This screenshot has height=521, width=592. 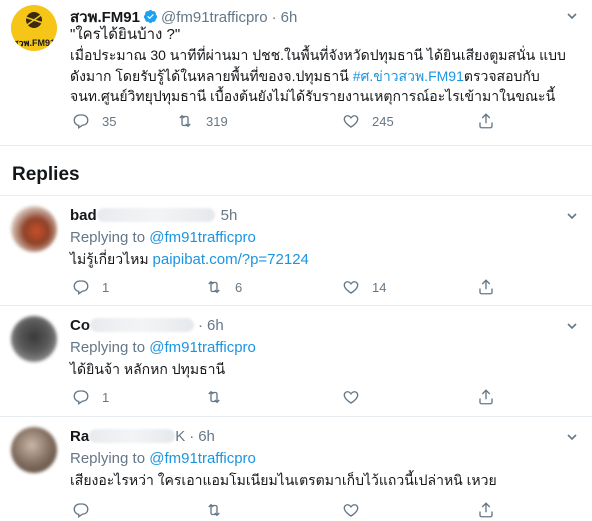 What do you see at coordinates (148, 369) in the screenshot?
I see `reply-text: ได้ยินจ้า หลักหก ปทุมธานี` at bounding box center [148, 369].